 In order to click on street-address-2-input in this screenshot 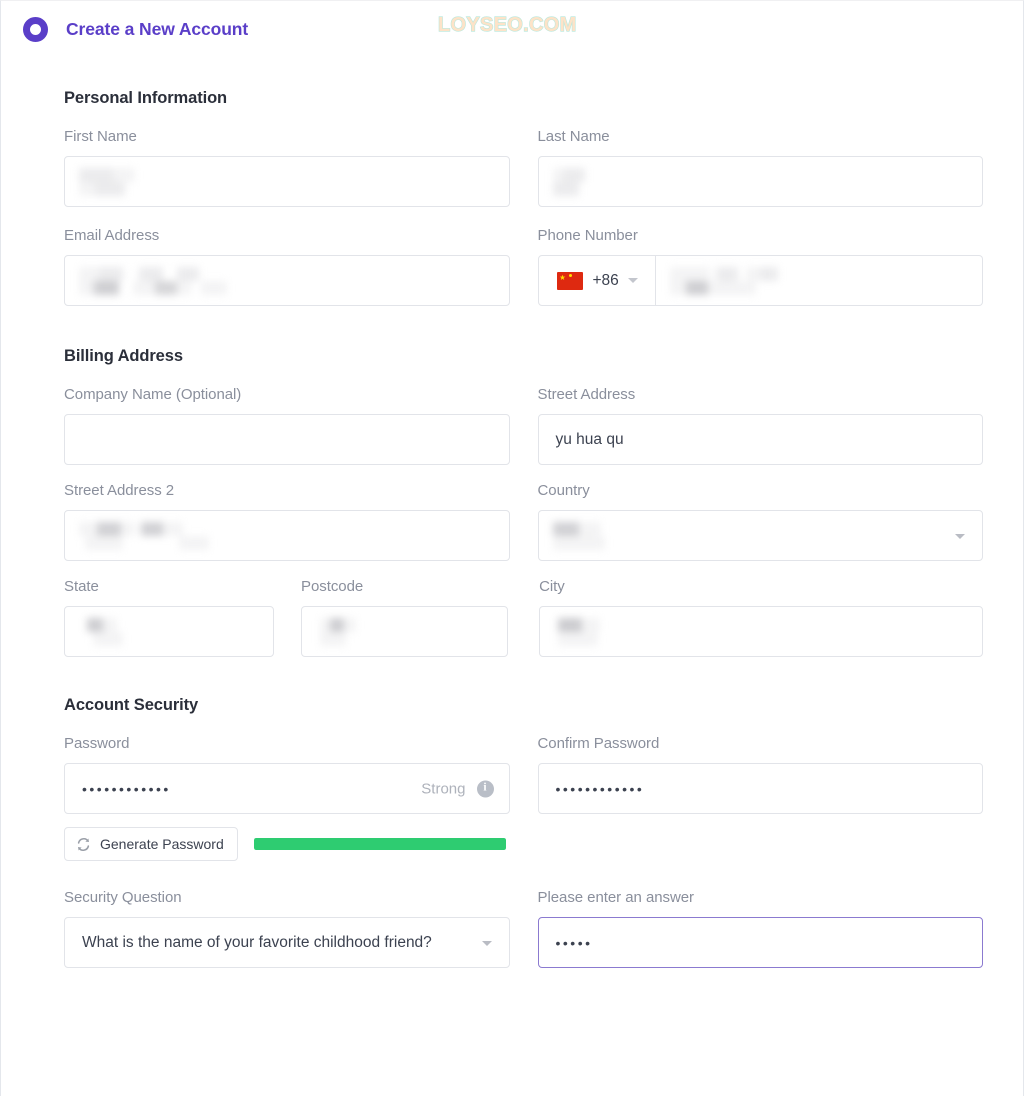, I will do `click(287, 535)`.